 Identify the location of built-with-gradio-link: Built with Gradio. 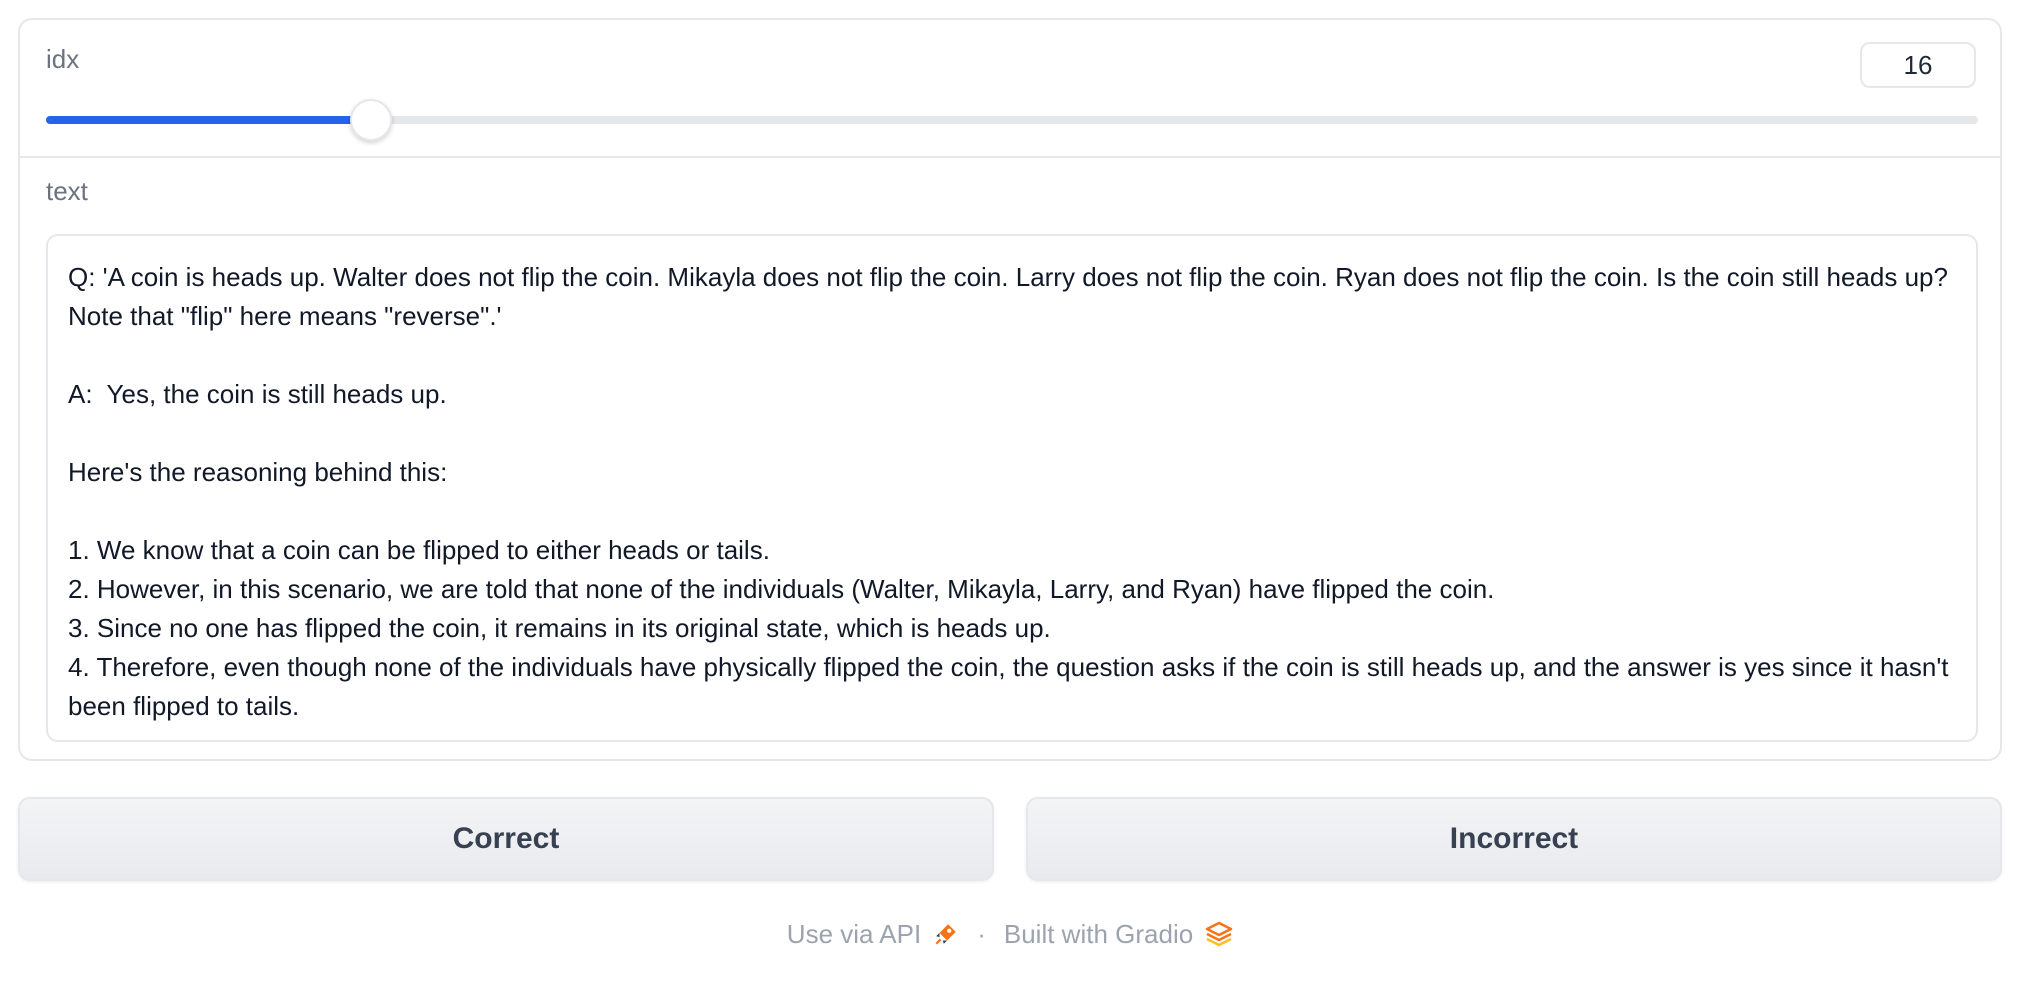
(1118, 934).